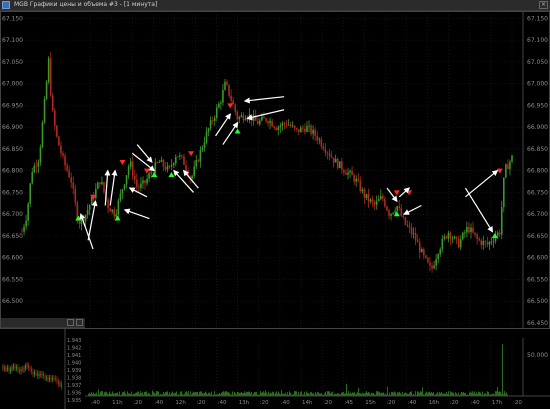 The height and width of the screenshot is (409, 550). Describe the element at coordinates (74, 386) in the screenshot. I see `mini-price-tick: 1.937` at that location.